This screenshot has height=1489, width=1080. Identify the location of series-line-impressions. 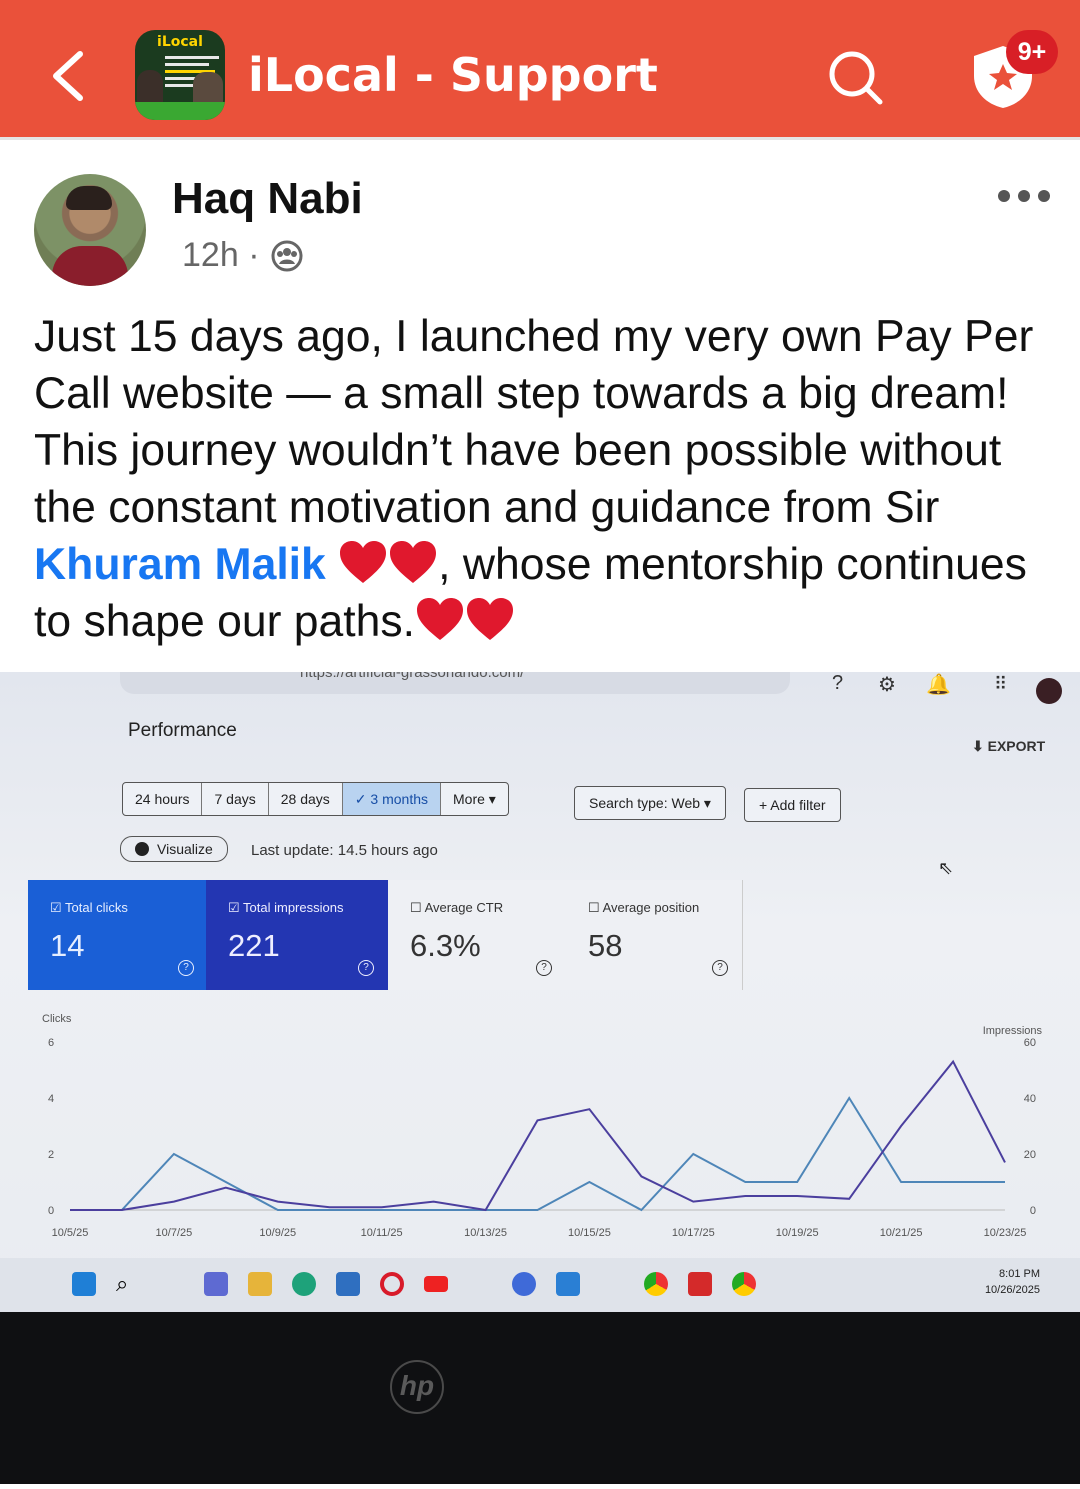
(538, 1135).